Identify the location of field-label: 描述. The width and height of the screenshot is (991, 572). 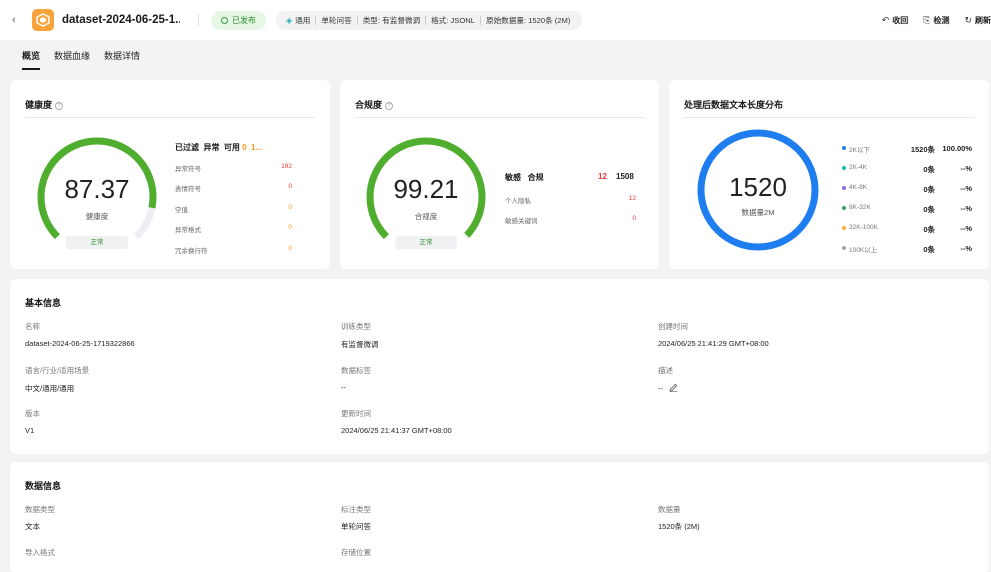
(665, 370).